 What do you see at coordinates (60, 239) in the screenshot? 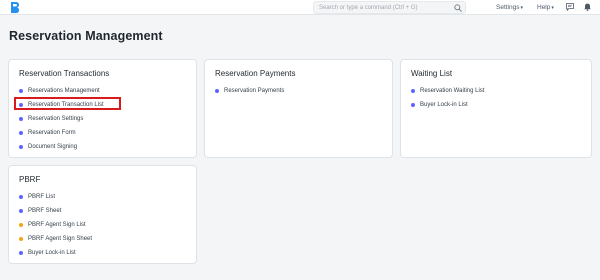
I see `link-label: PBRF Agent Sign Sheet` at bounding box center [60, 239].